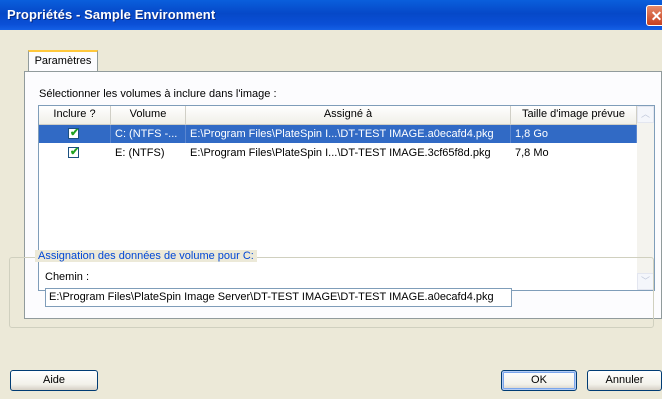 The height and width of the screenshot is (399, 662). I want to click on help-button: Aide, so click(54, 380).